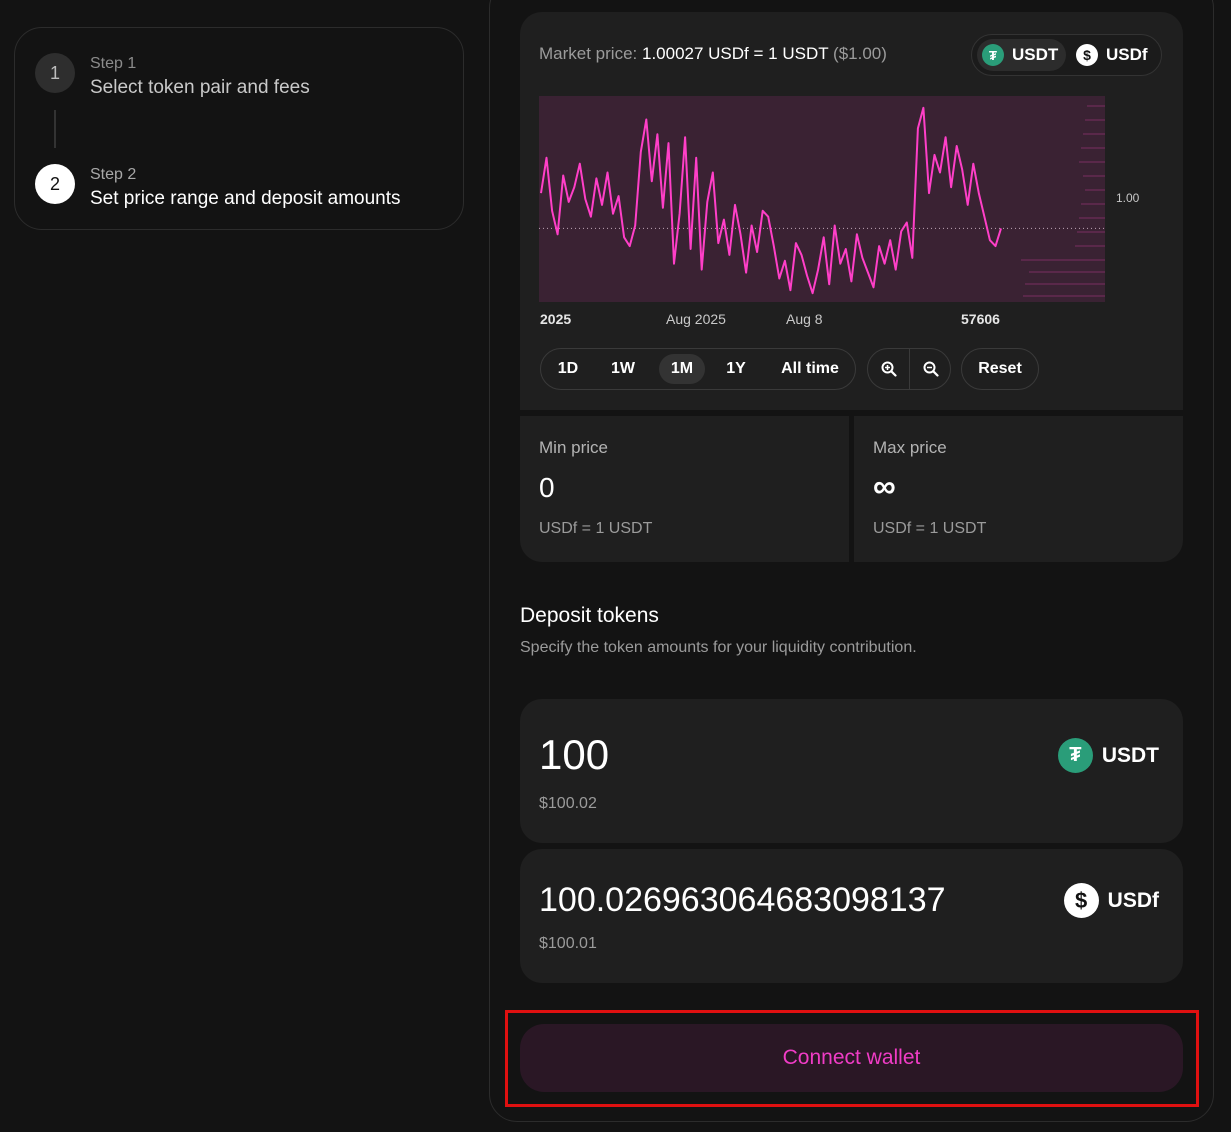  I want to click on range-1m-button: 1M, so click(682, 369).